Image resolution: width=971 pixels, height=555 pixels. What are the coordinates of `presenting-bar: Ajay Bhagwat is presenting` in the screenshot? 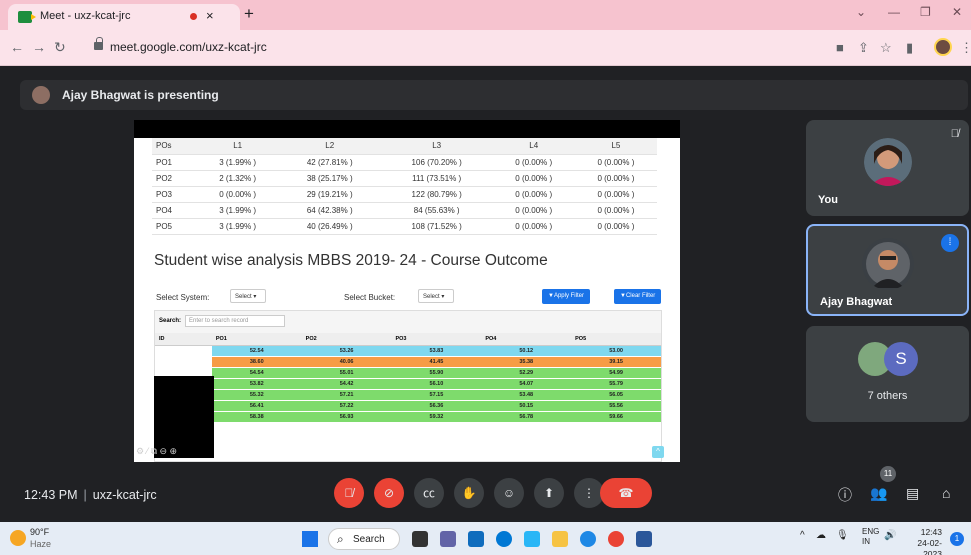 It's located at (494, 95).